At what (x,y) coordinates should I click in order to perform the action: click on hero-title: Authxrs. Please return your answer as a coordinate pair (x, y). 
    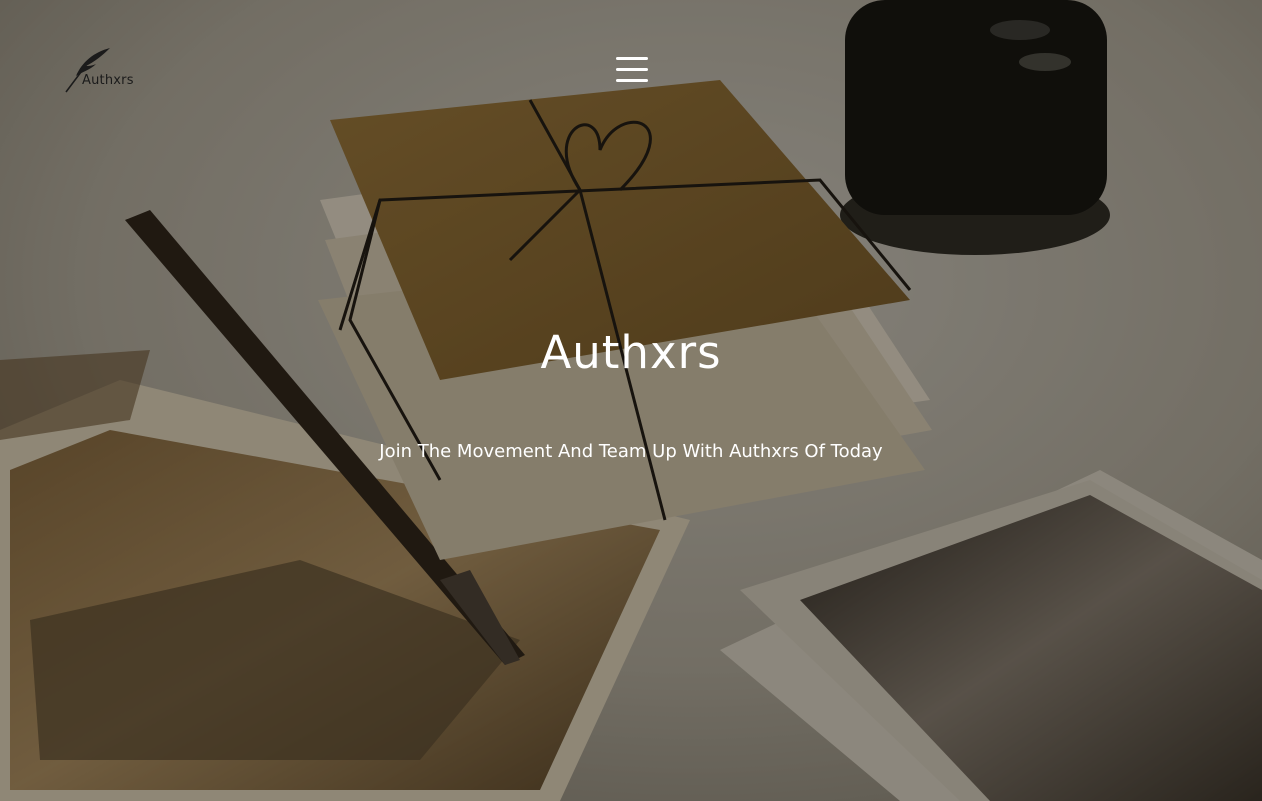
    Looking at the image, I should click on (631, 352).